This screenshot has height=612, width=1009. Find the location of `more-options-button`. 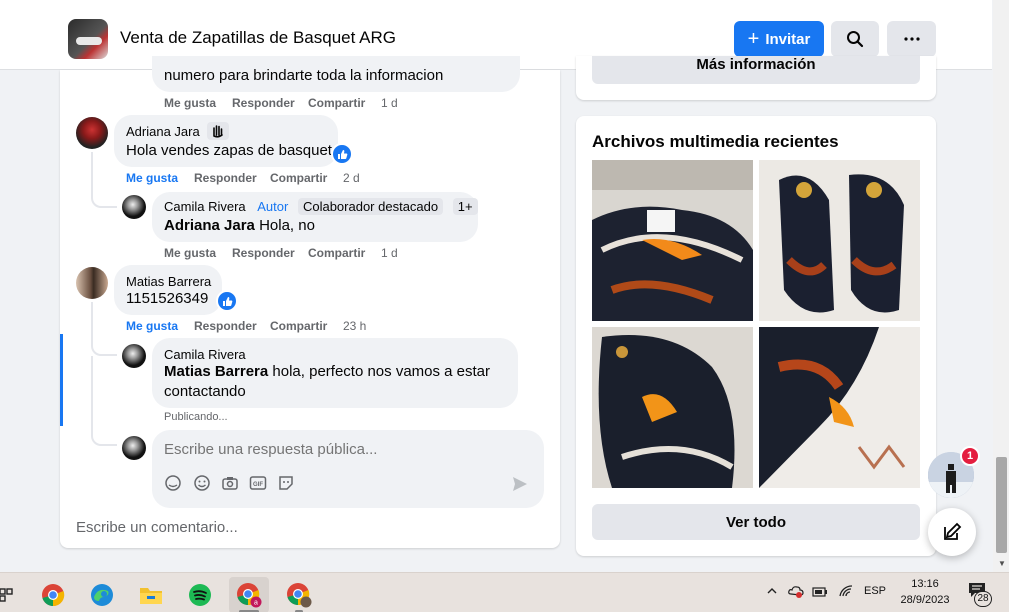

more-options-button is located at coordinates (911, 39).